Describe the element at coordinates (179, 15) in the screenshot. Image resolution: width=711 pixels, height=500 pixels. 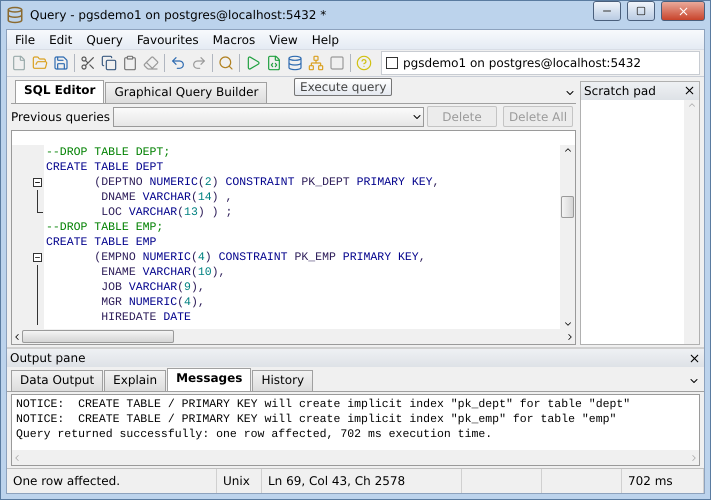
I see `window-title: Query - pgsdemo1 on postgres@localhost:5432 *` at that location.